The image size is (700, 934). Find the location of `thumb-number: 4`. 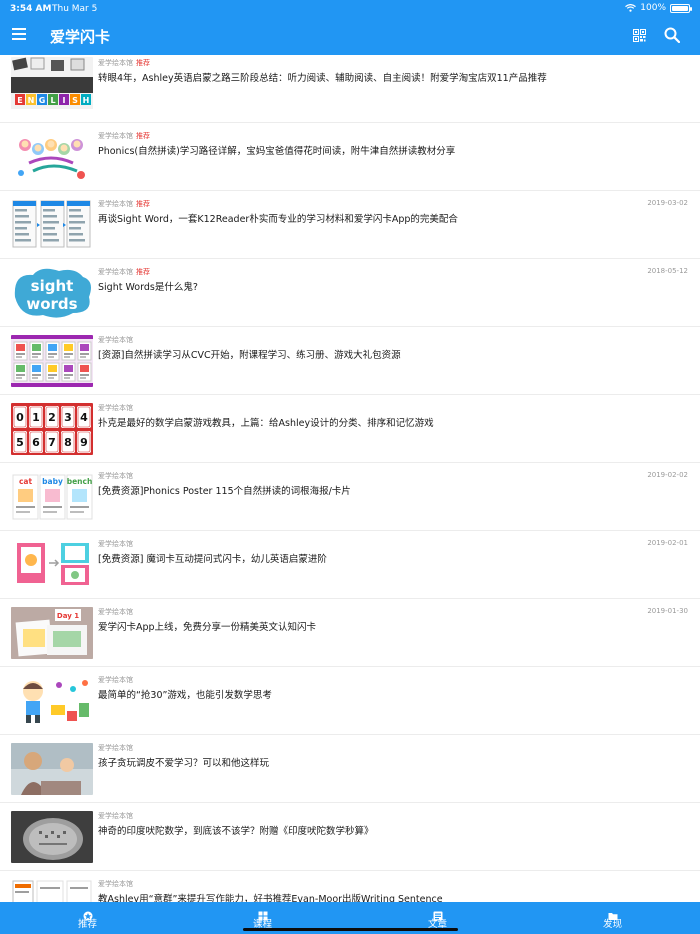

thumb-number: 4 is located at coordinates (84, 417).